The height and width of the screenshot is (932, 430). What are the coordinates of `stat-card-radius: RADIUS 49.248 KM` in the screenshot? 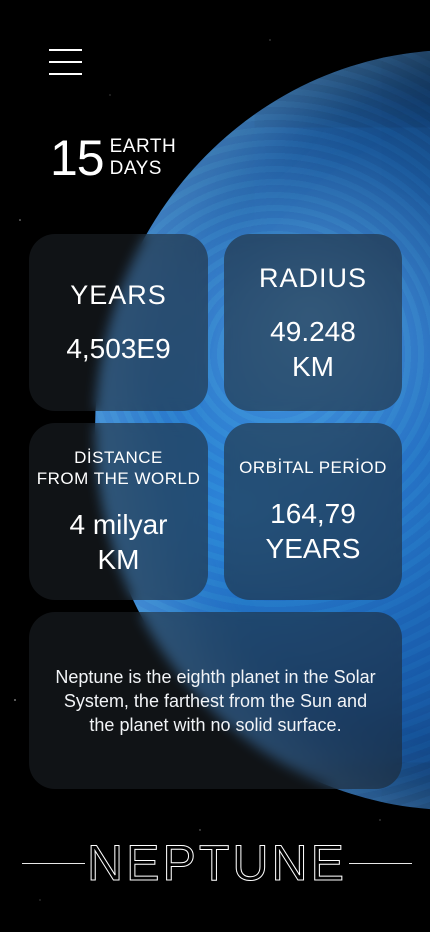 It's located at (313, 322).